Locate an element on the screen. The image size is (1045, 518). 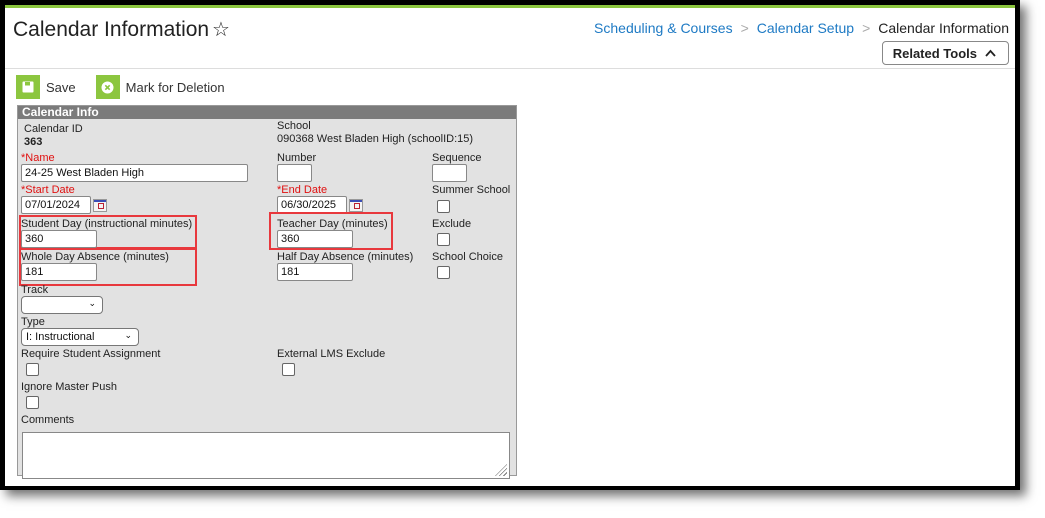
half-day-absence-label: Half Day Absence (minutes) is located at coordinates (345, 257).